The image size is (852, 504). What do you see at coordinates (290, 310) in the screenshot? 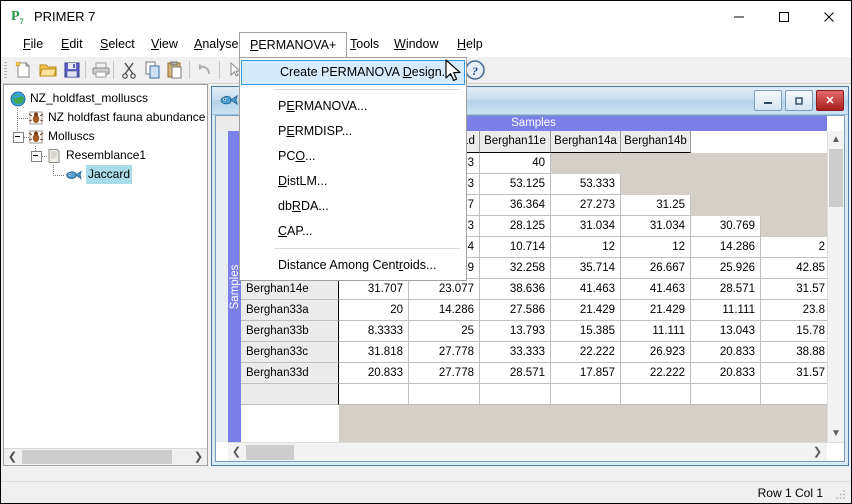
I see `row-header: Berghan33a` at bounding box center [290, 310].